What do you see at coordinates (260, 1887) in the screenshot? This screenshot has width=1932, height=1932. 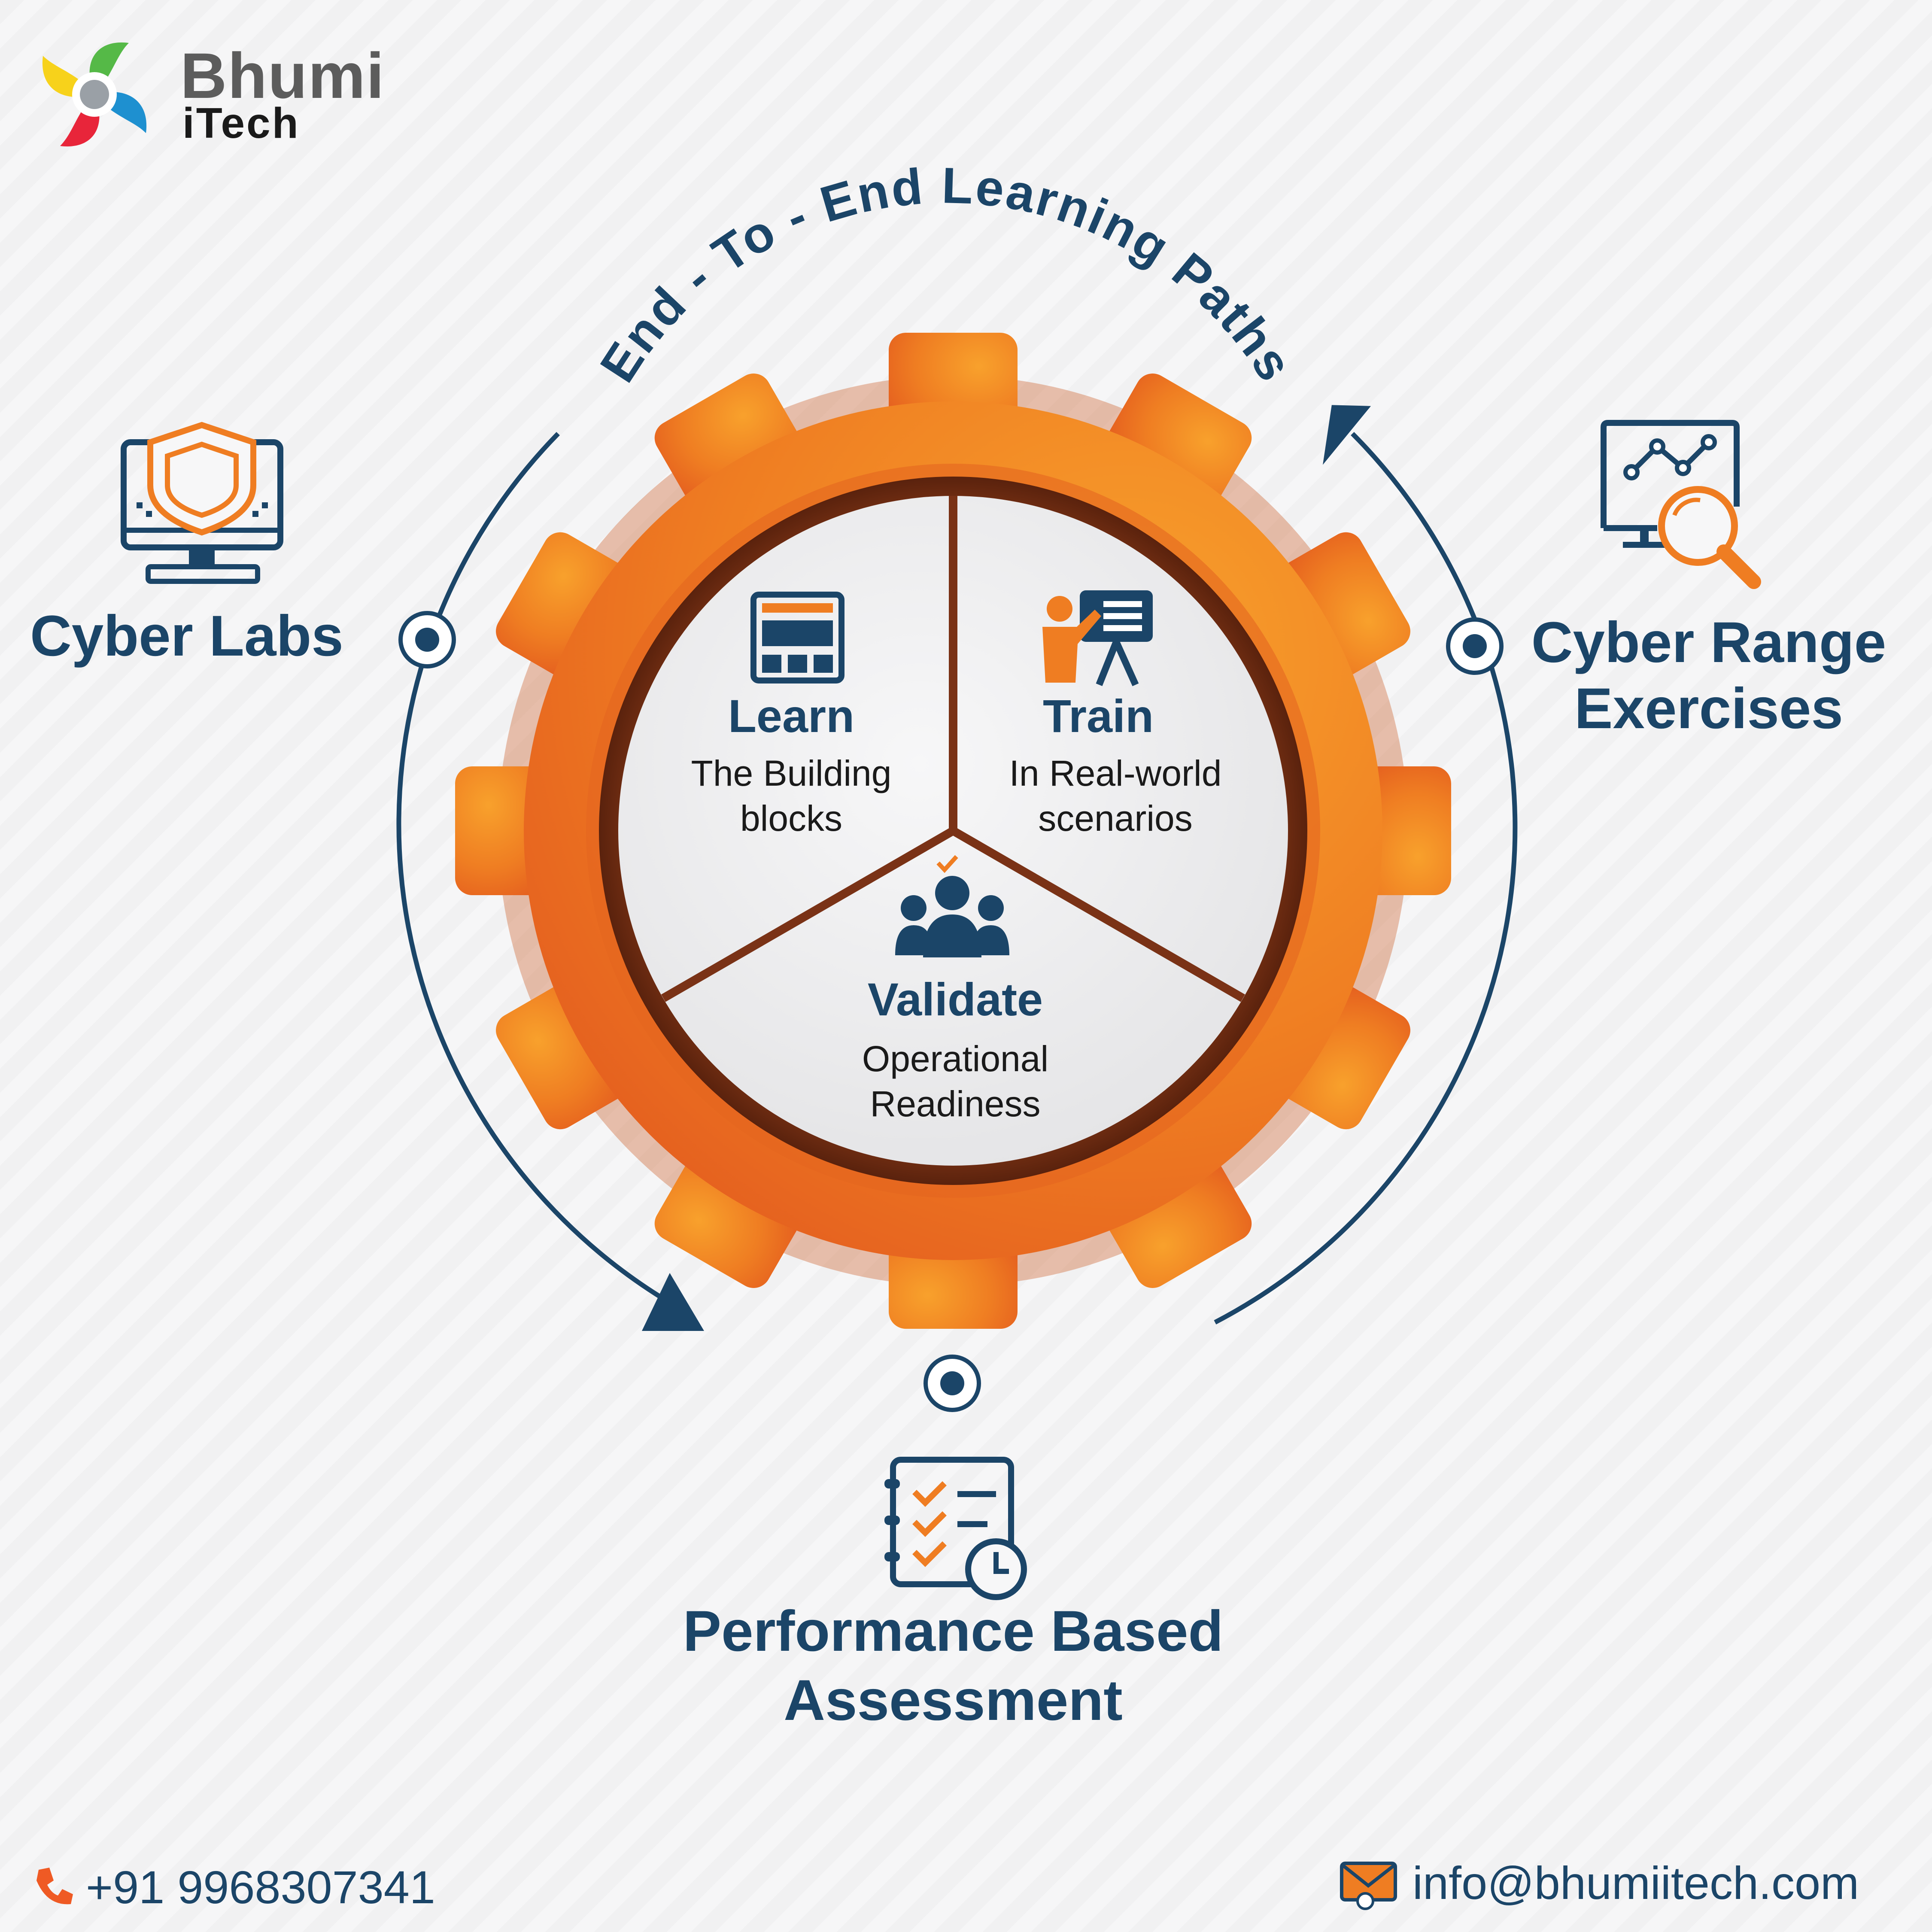 I see `phone-number: +91 9968307341` at bounding box center [260, 1887].